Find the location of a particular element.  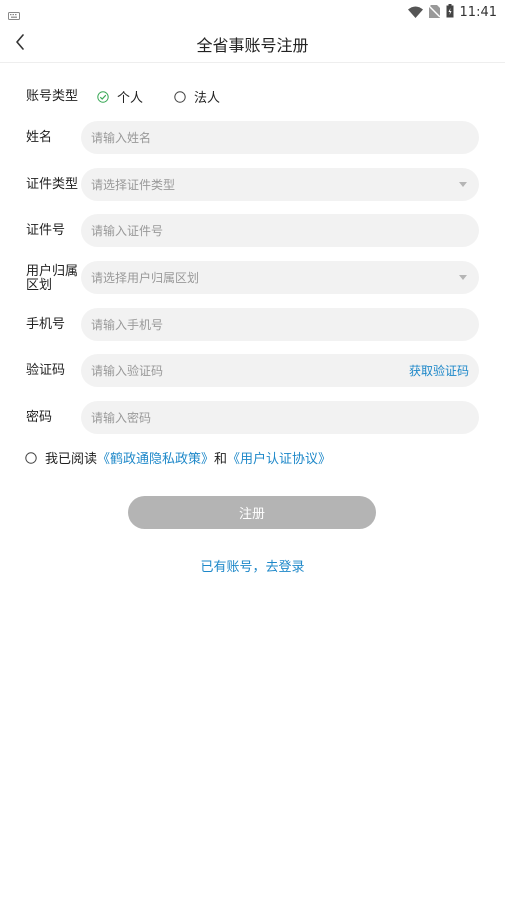

region-label-line2: 区划 is located at coordinates (39, 285).